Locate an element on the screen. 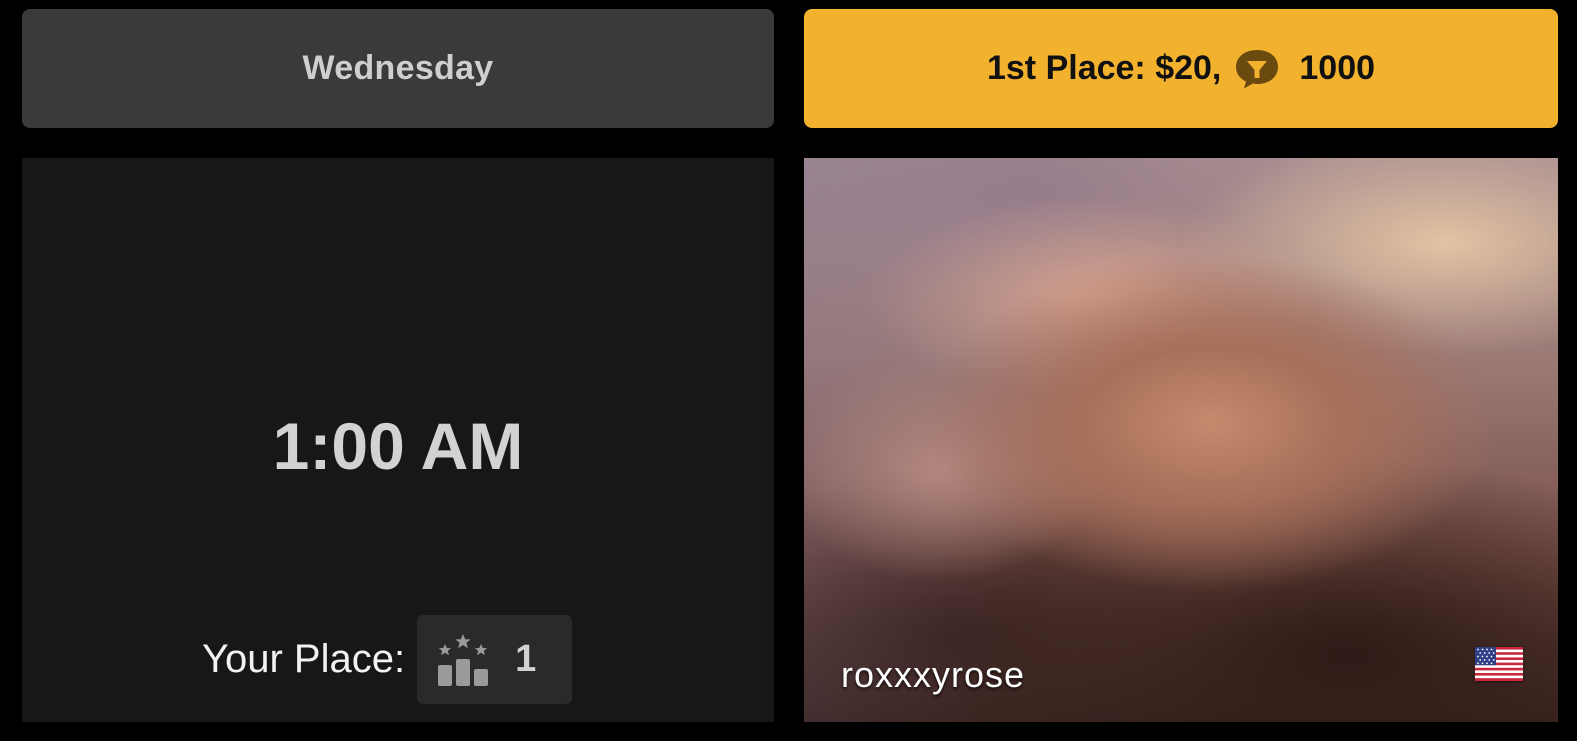 The width and height of the screenshot is (1577, 741). day-header: Wednesday is located at coordinates (398, 68).